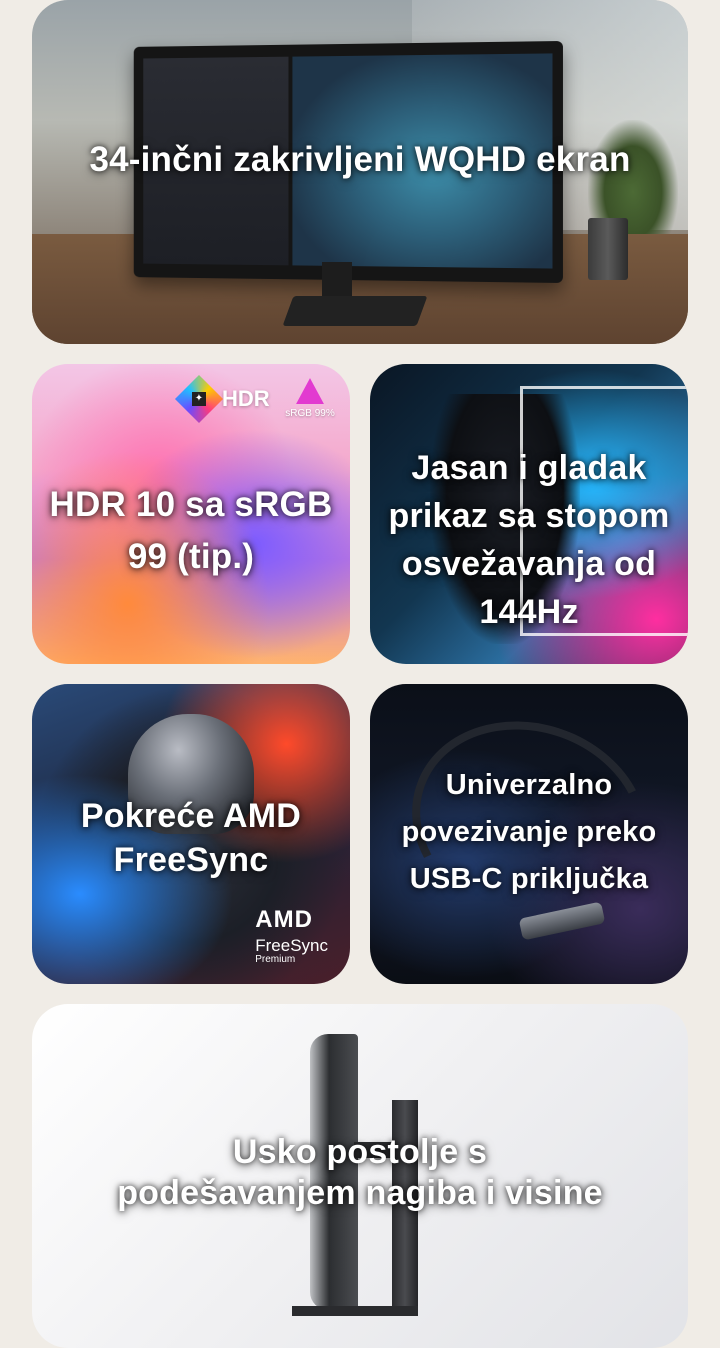 Image resolution: width=720 pixels, height=1348 pixels. I want to click on amd-freesync-premium-logo: AMD FreeSync Premium, so click(291, 935).